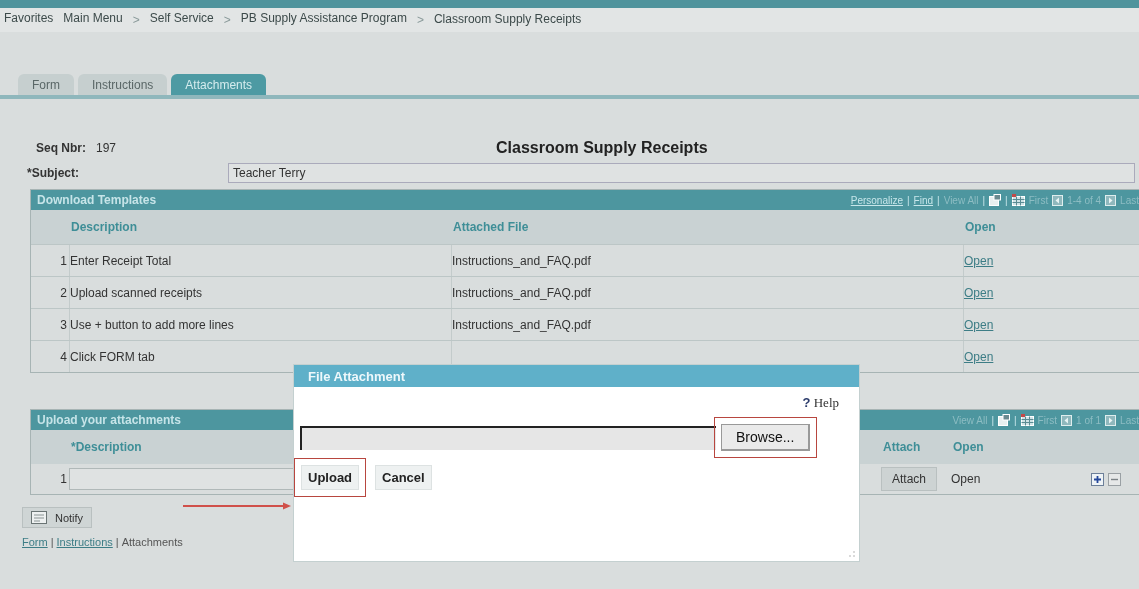 The width and height of the screenshot is (1139, 589). I want to click on column-header: *Description, so click(106, 447).